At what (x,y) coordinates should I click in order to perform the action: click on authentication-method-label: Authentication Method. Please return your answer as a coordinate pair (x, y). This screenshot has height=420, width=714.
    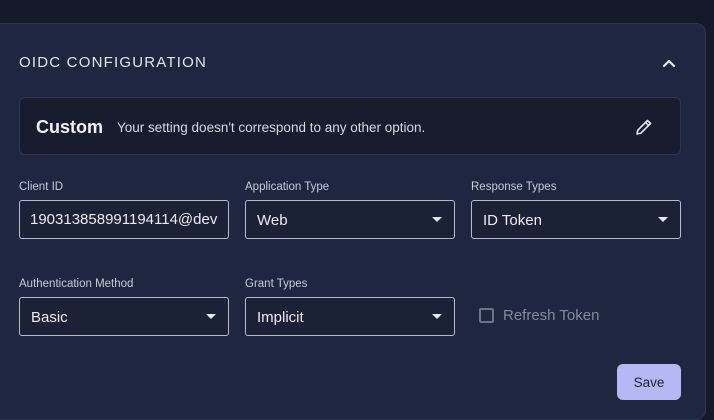
    Looking at the image, I should click on (76, 284).